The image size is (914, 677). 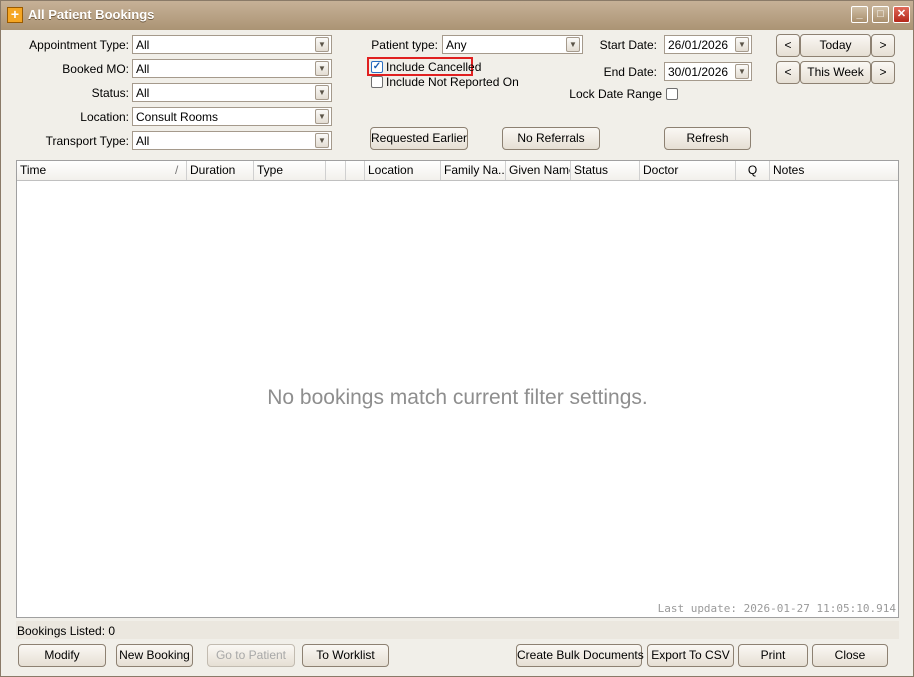 I want to click on minimize-icon: _, so click(x=859, y=14).